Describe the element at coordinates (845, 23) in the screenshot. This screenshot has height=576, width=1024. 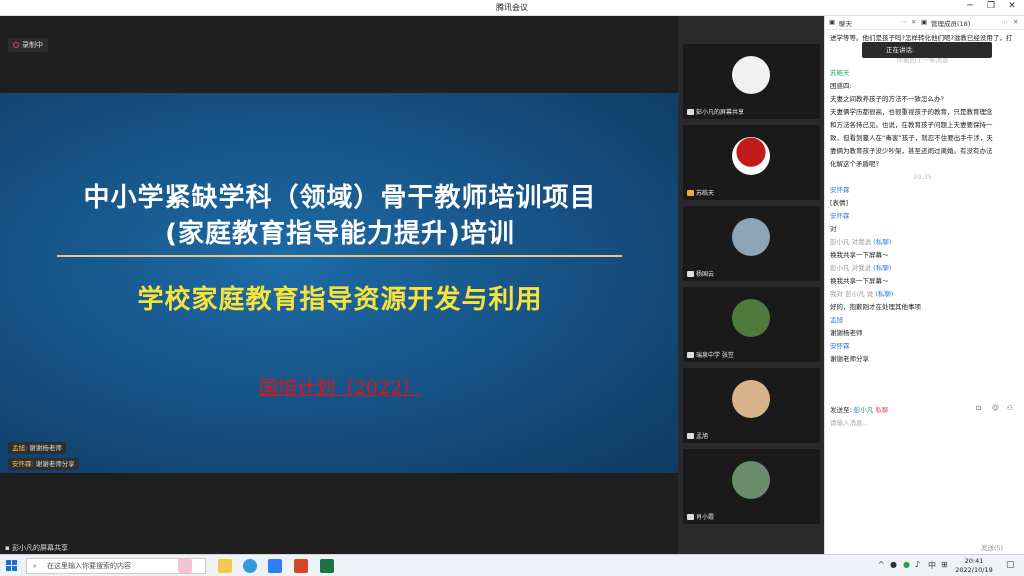
I see `tab-chat: 聊天` at that location.